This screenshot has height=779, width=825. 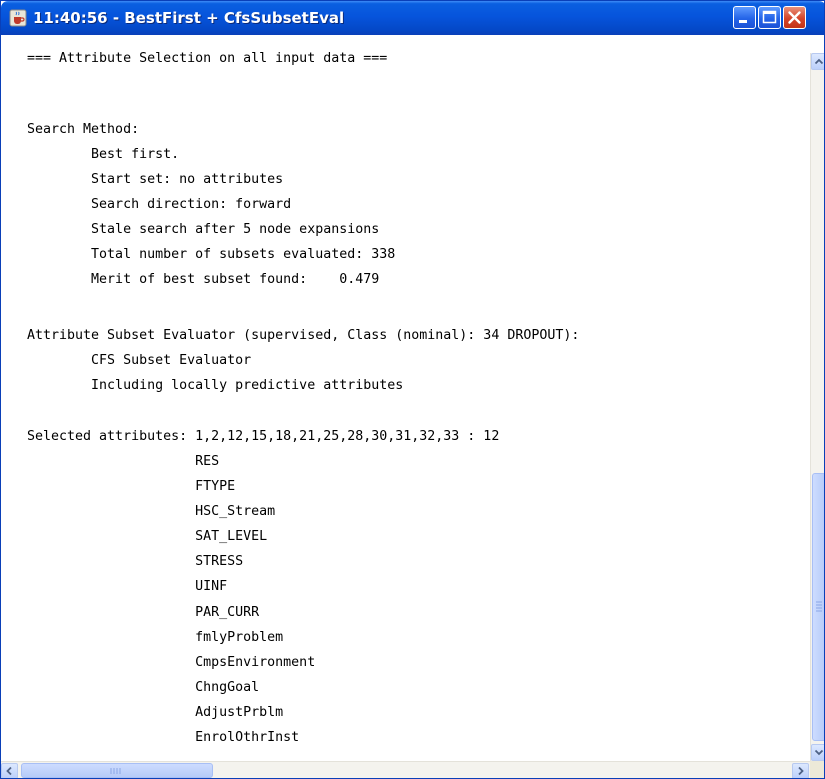 What do you see at coordinates (171, 662) in the screenshot?
I see `output-line: CmpsEnvironment` at bounding box center [171, 662].